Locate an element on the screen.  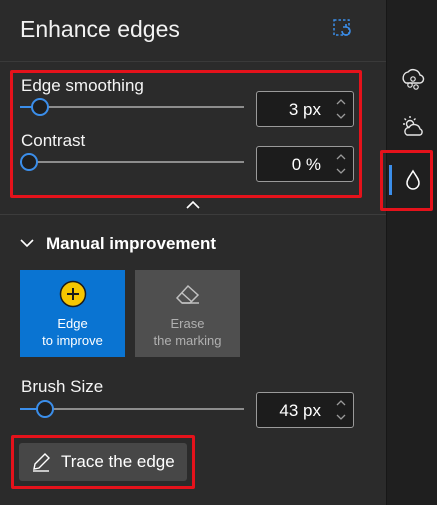
background-blur-icon is located at coordinates (413, 79).